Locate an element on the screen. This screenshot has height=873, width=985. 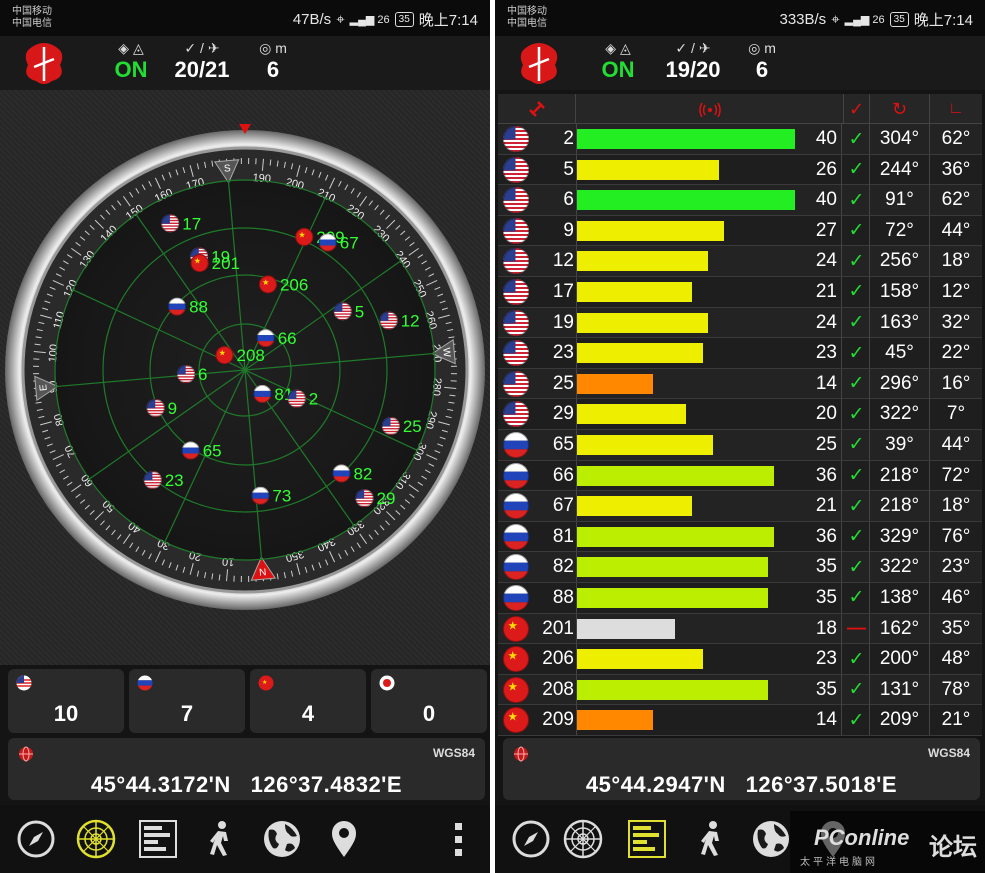
table-row: 2 40 ✓ 304° 62° is located at coordinates (740, 139).